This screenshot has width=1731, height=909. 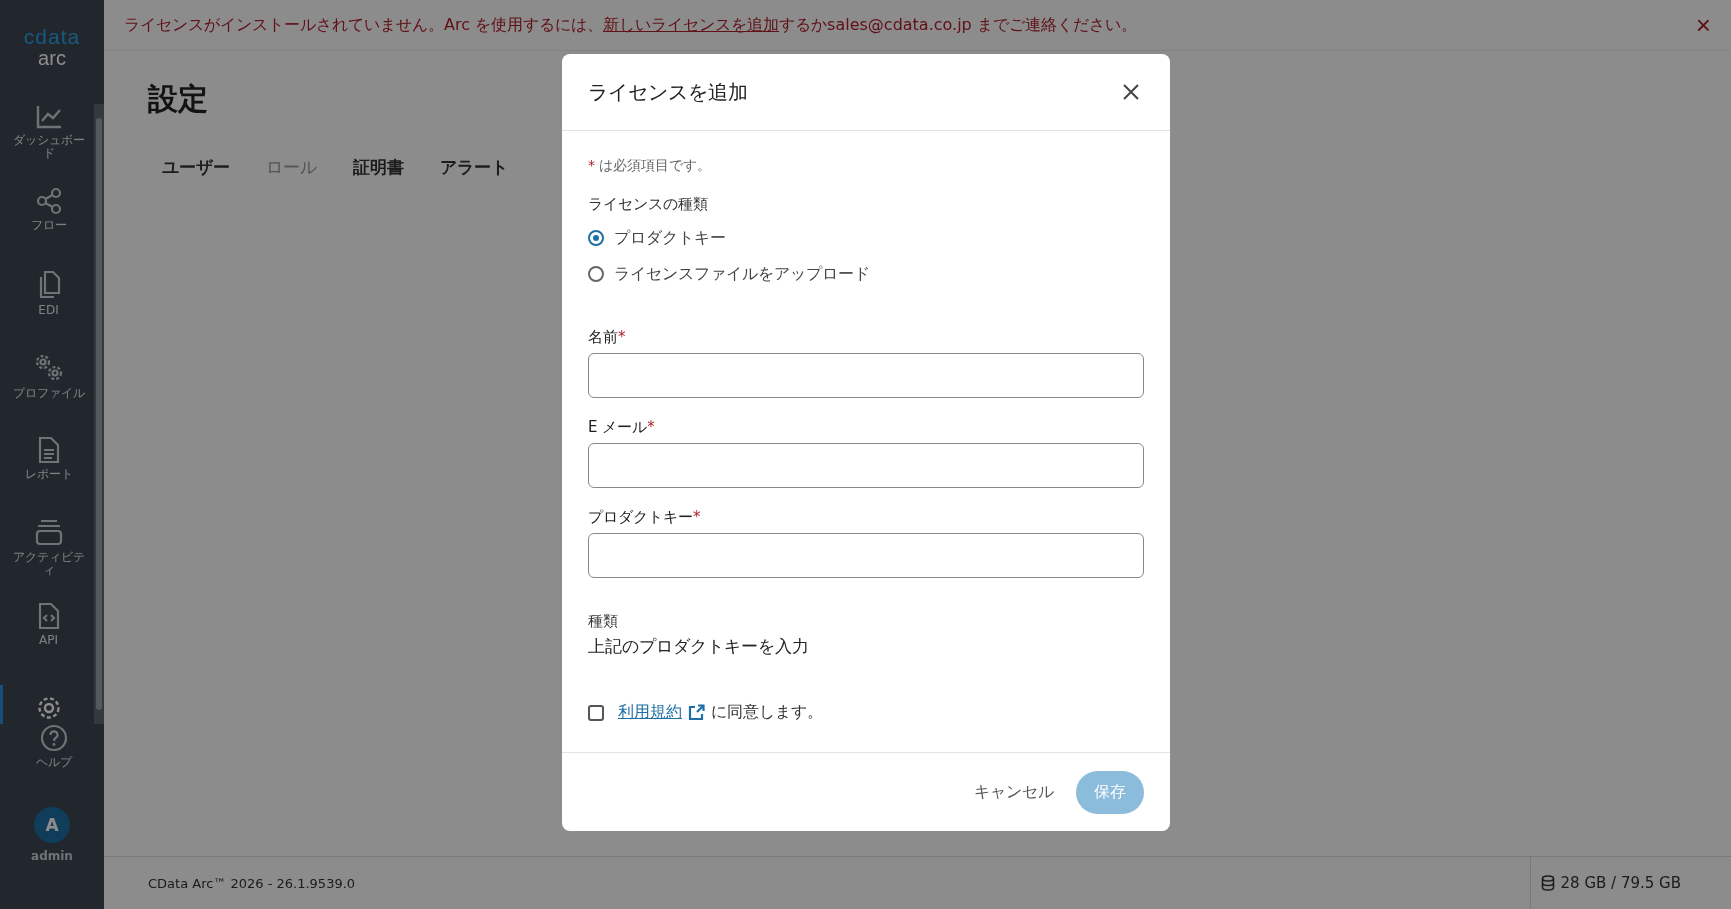 I want to click on type-value: 上記のプロダクトキーを入力, so click(x=699, y=646).